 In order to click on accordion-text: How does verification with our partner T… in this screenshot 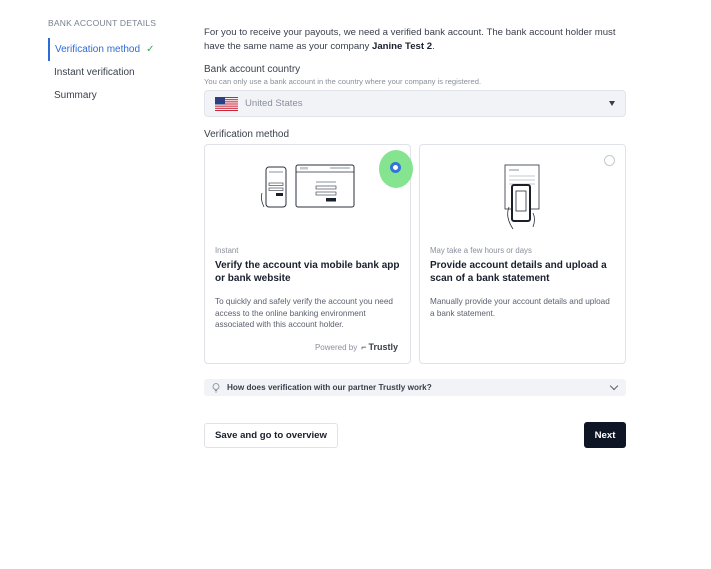, I will do `click(329, 387)`.